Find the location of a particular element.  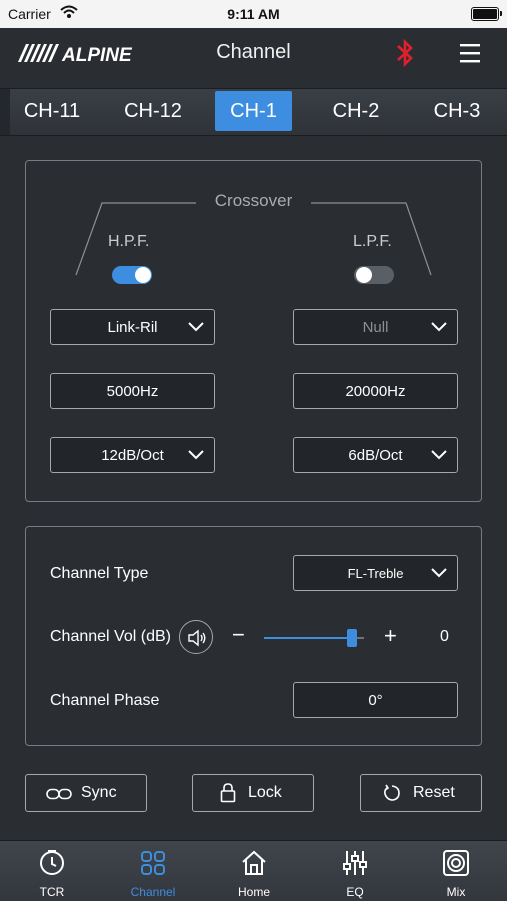

channel-type-value: FL-Treble is located at coordinates (375, 573).